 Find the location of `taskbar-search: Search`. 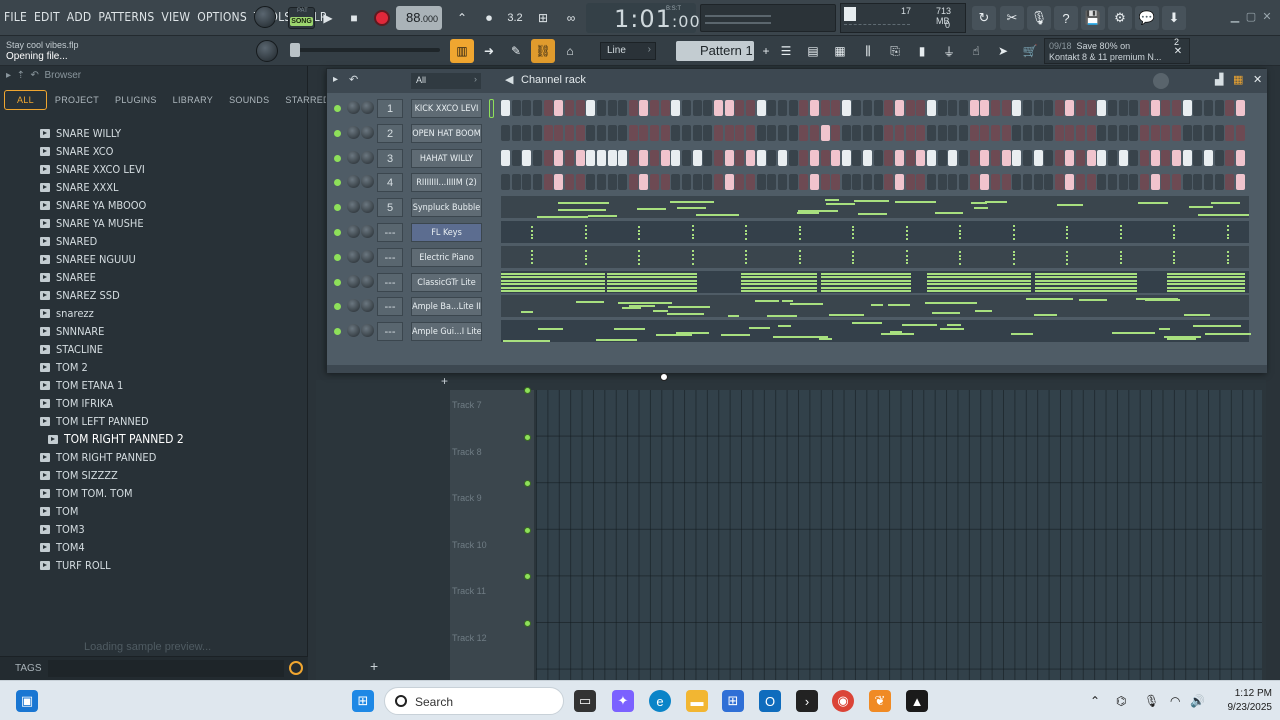

taskbar-search: Search is located at coordinates (474, 701).